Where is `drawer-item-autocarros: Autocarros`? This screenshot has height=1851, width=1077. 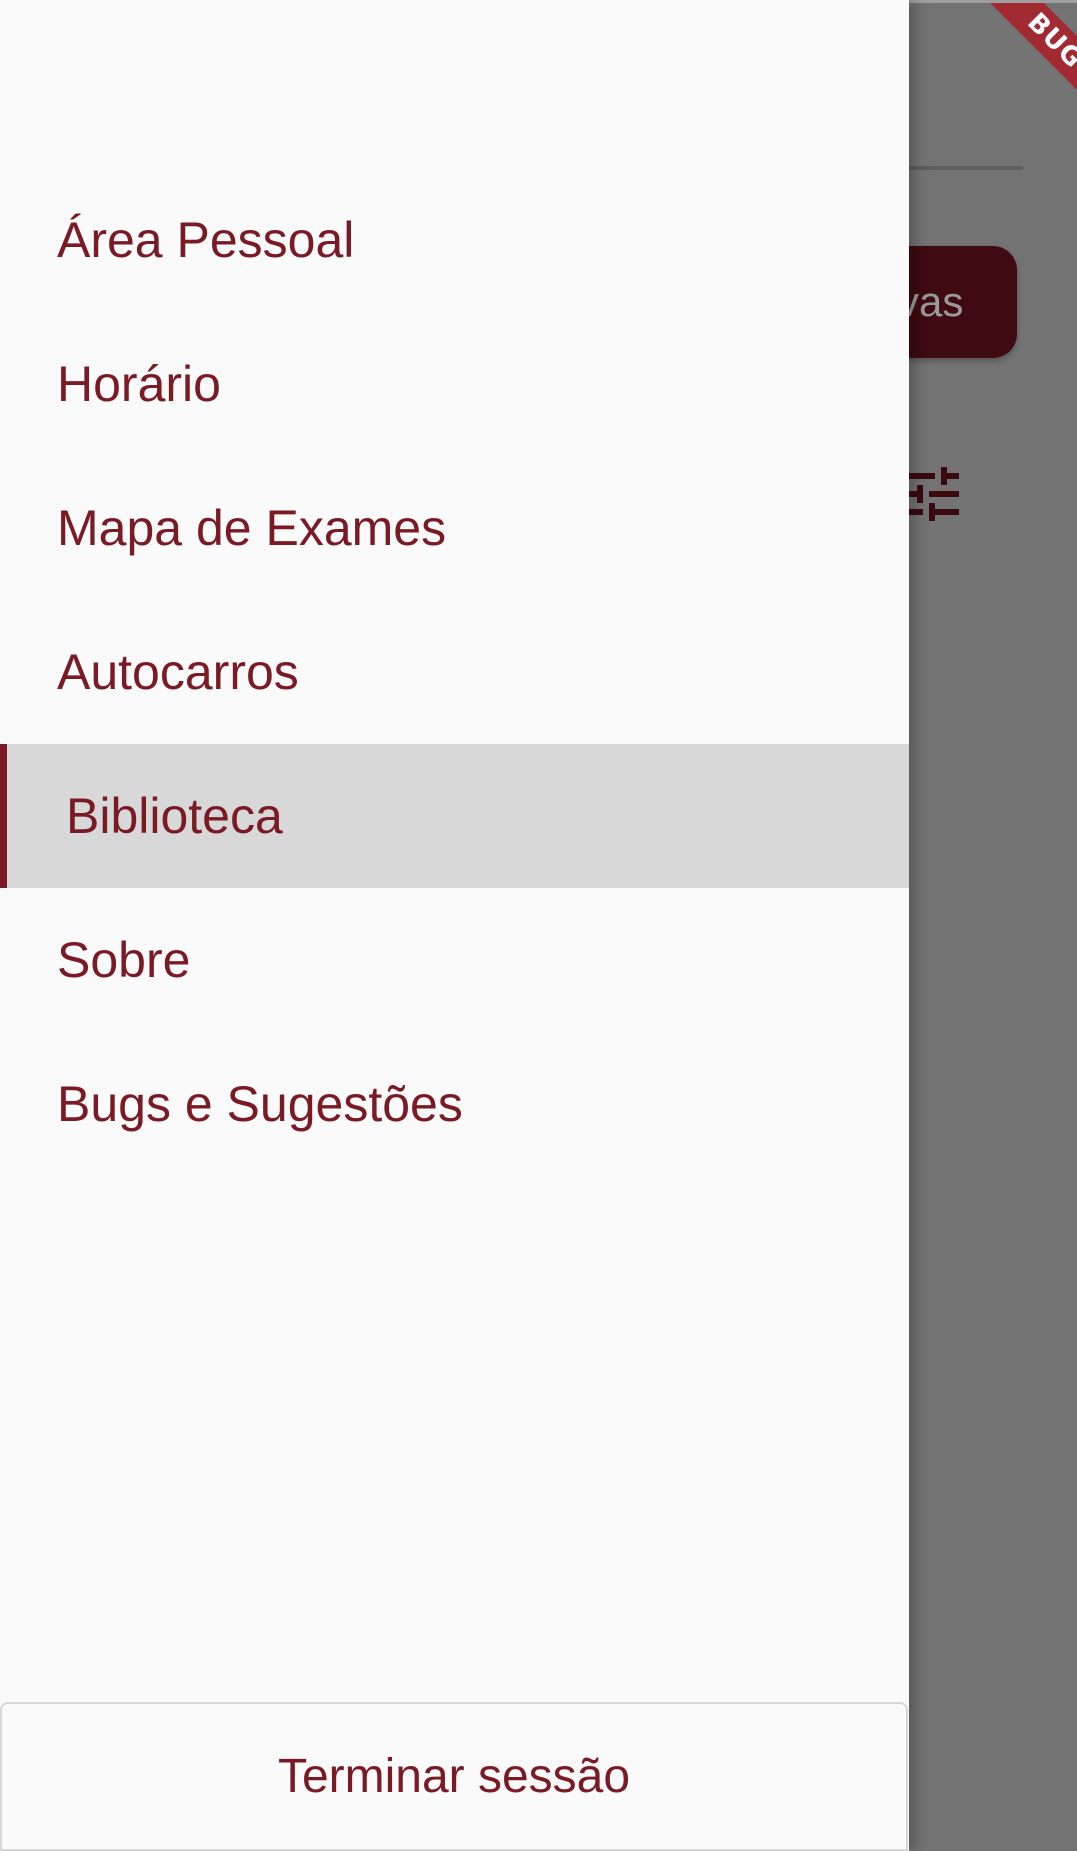 drawer-item-autocarros: Autocarros is located at coordinates (454, 672).